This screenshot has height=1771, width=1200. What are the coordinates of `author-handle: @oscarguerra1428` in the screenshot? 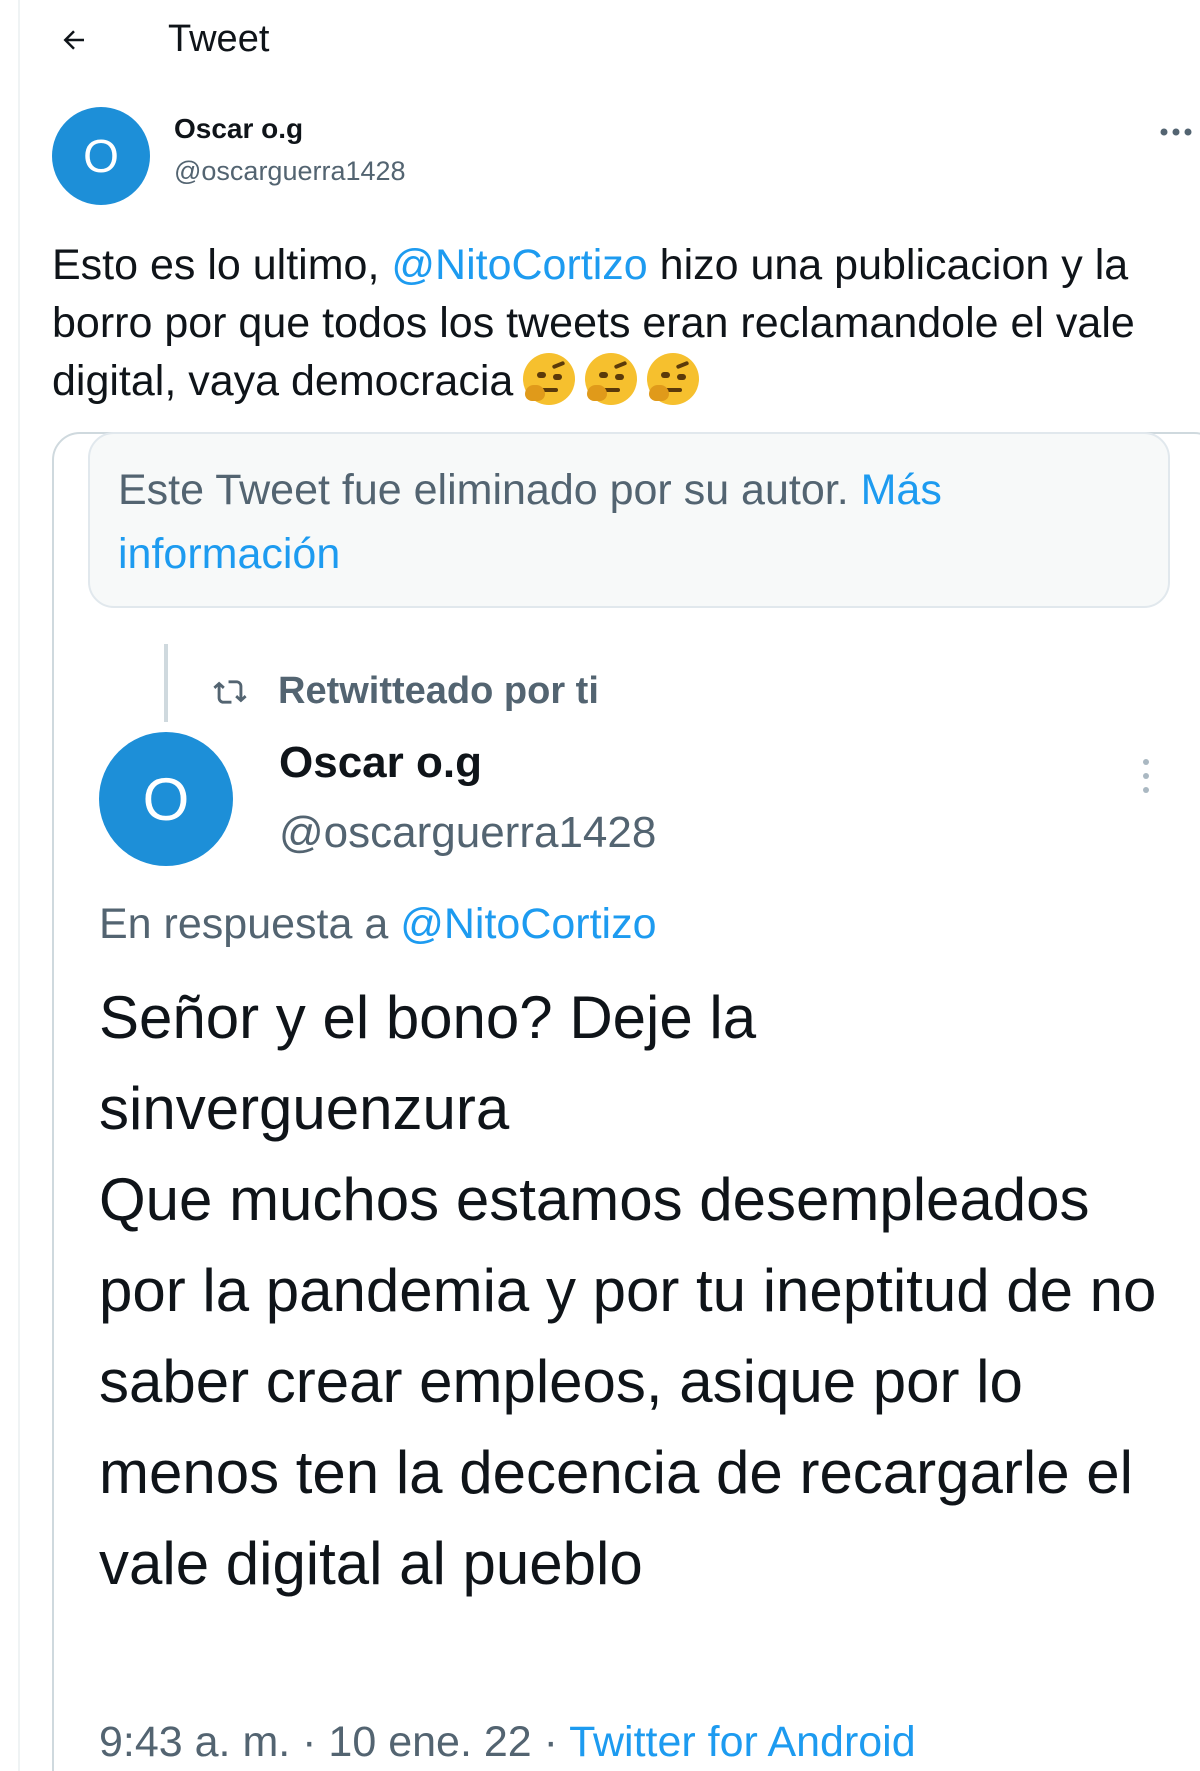 It's located at (290, 171).